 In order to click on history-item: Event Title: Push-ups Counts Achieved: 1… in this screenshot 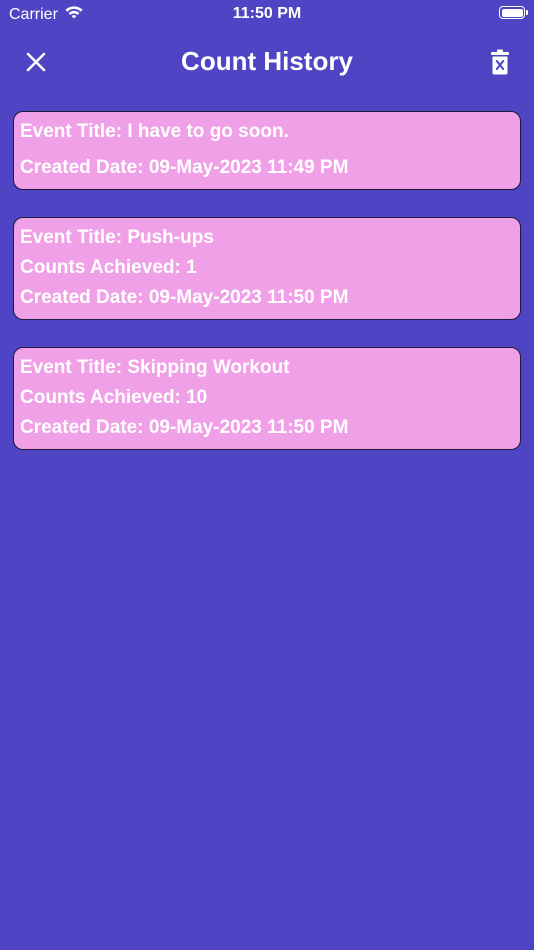, I will do `click(267, 268)`.